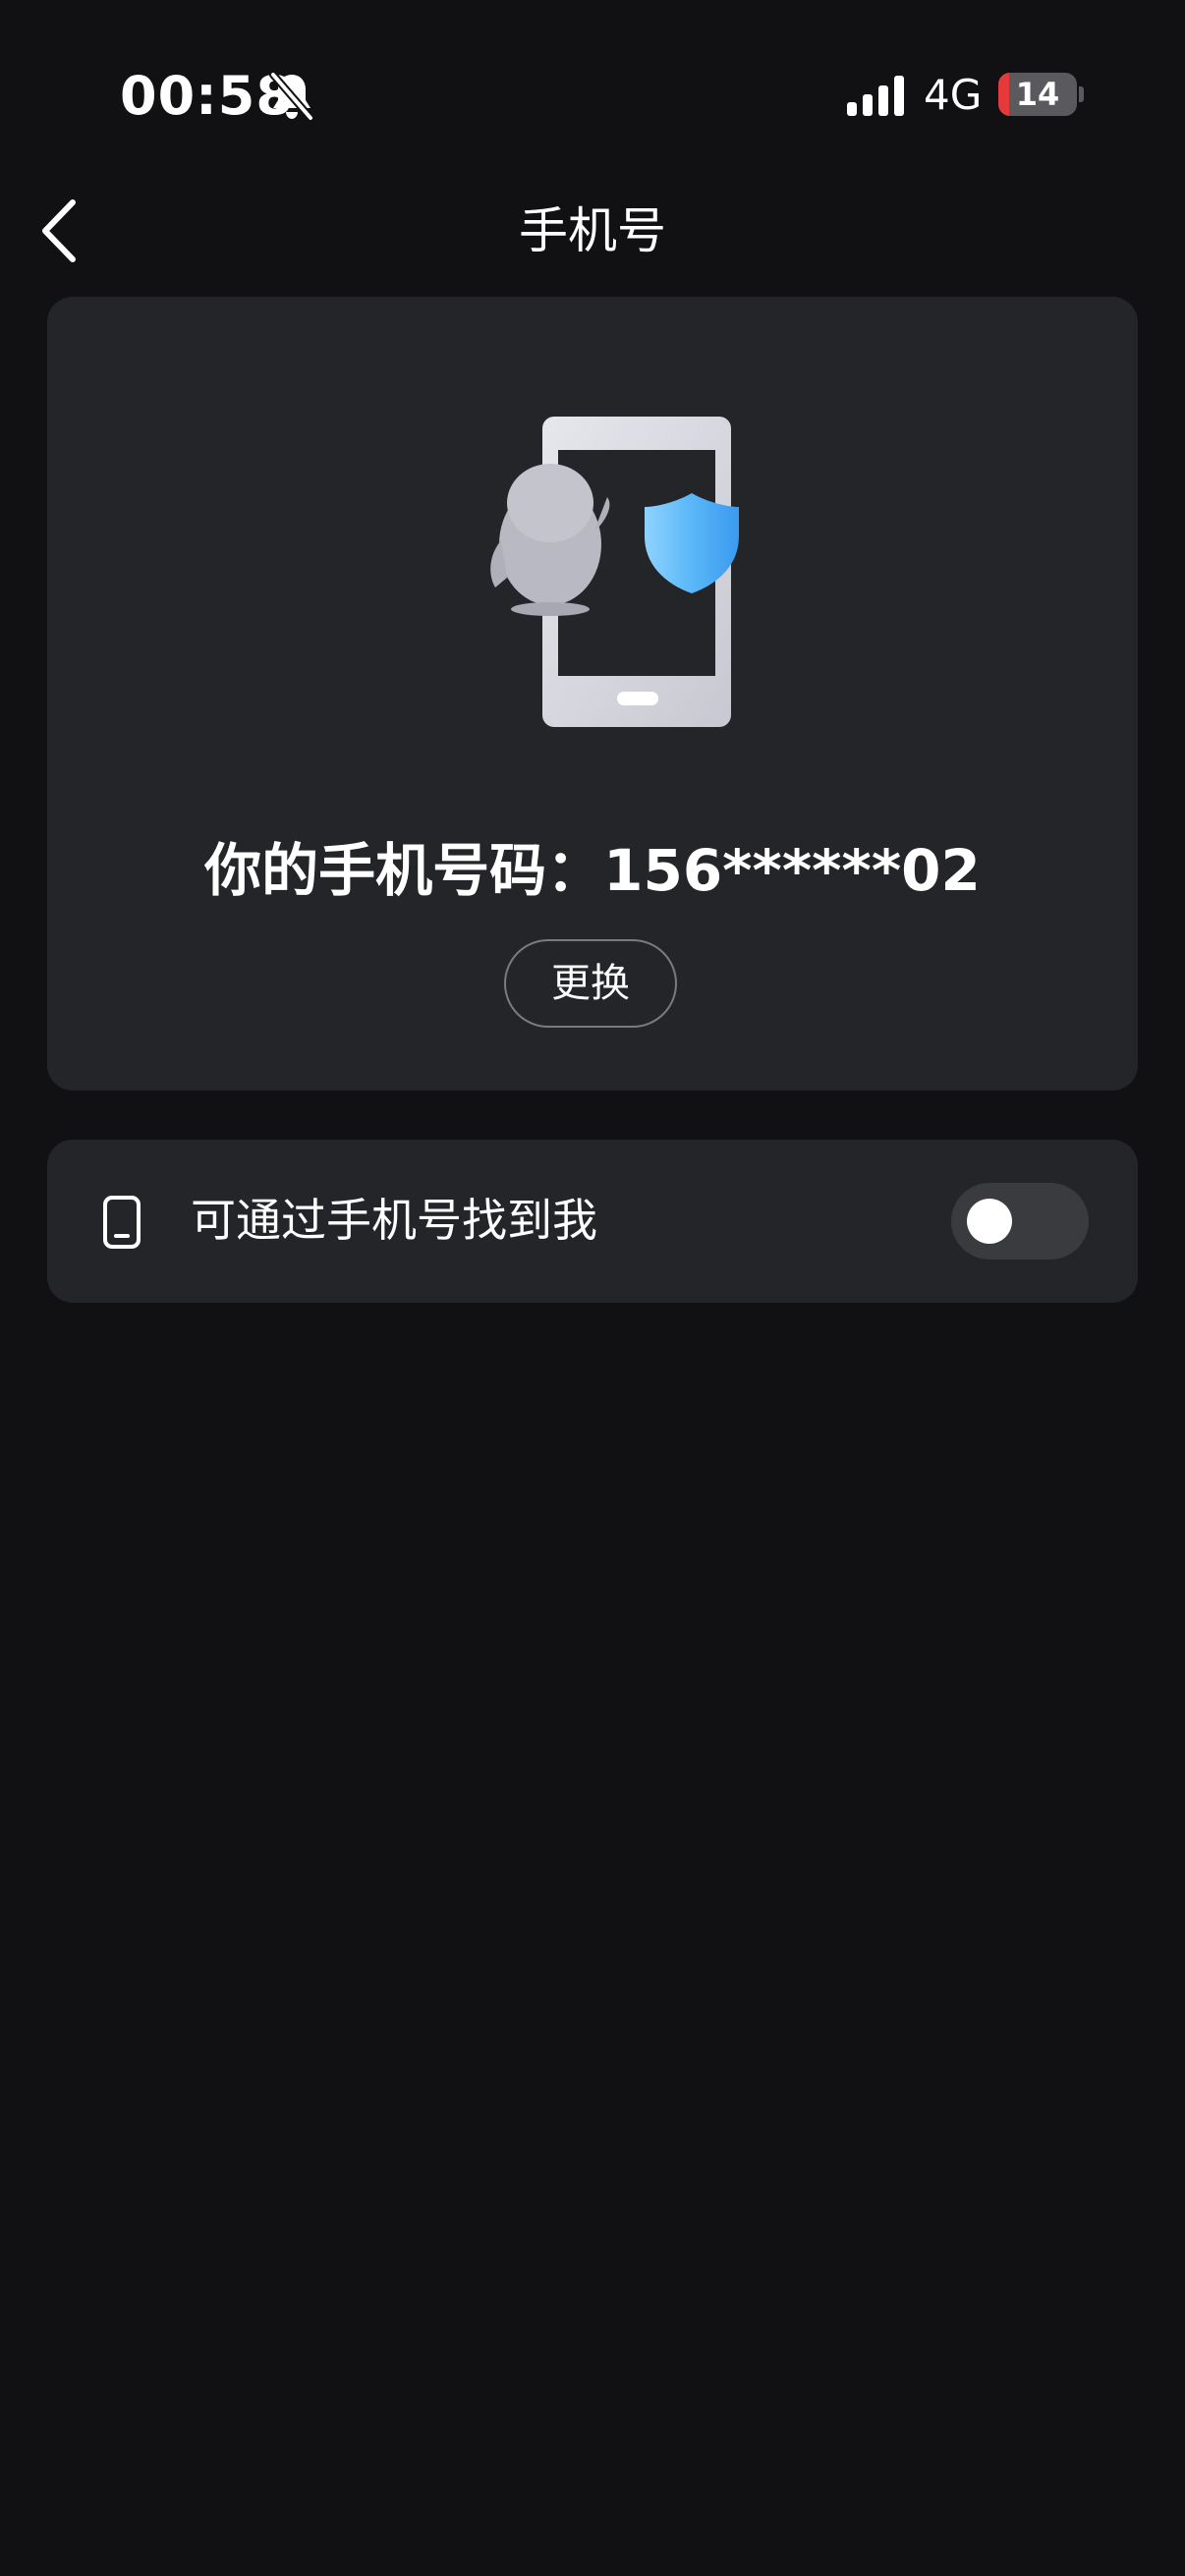 The height and width of the screenshot is (2576, 1185). I want to click on battery-icon: 14, so click(1038, 94).